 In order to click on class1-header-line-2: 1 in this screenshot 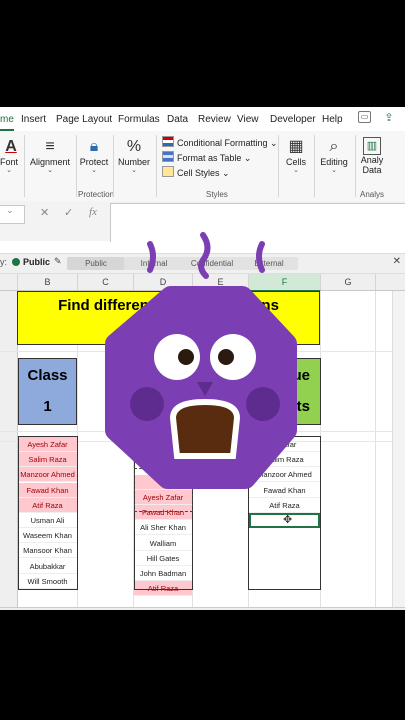, I will do `click(47, 406)`.